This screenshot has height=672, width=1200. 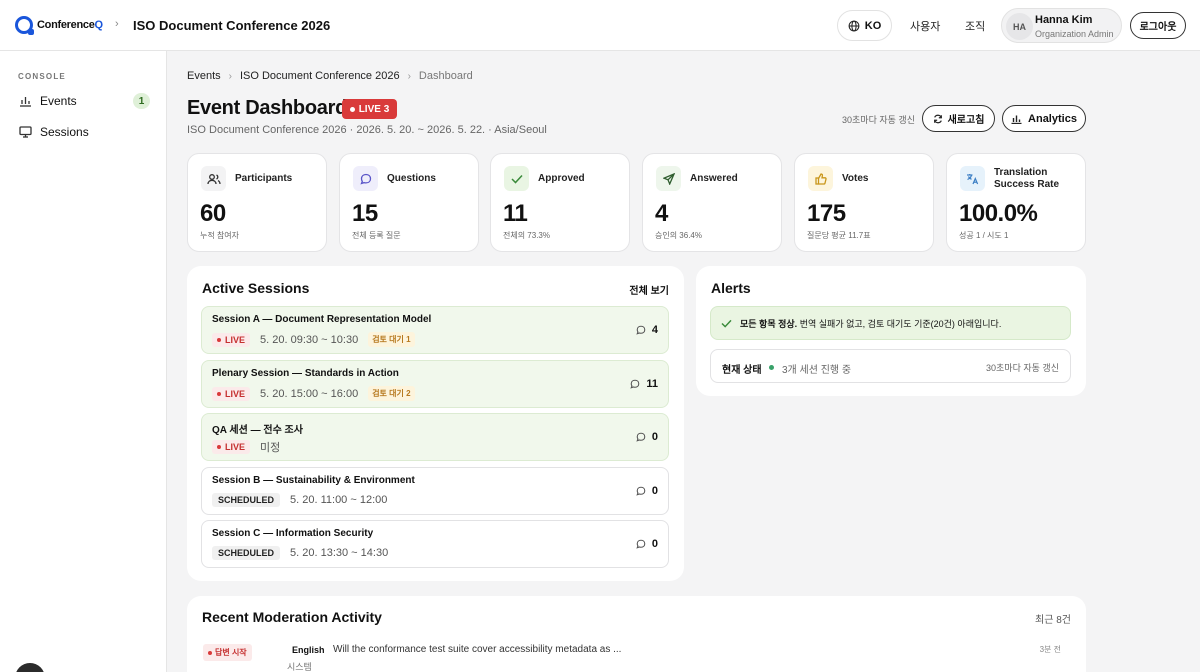 What do you see at coordinates (726, 323) in the screenshot?
I see `check-icon` at bounding box center [726, 323].